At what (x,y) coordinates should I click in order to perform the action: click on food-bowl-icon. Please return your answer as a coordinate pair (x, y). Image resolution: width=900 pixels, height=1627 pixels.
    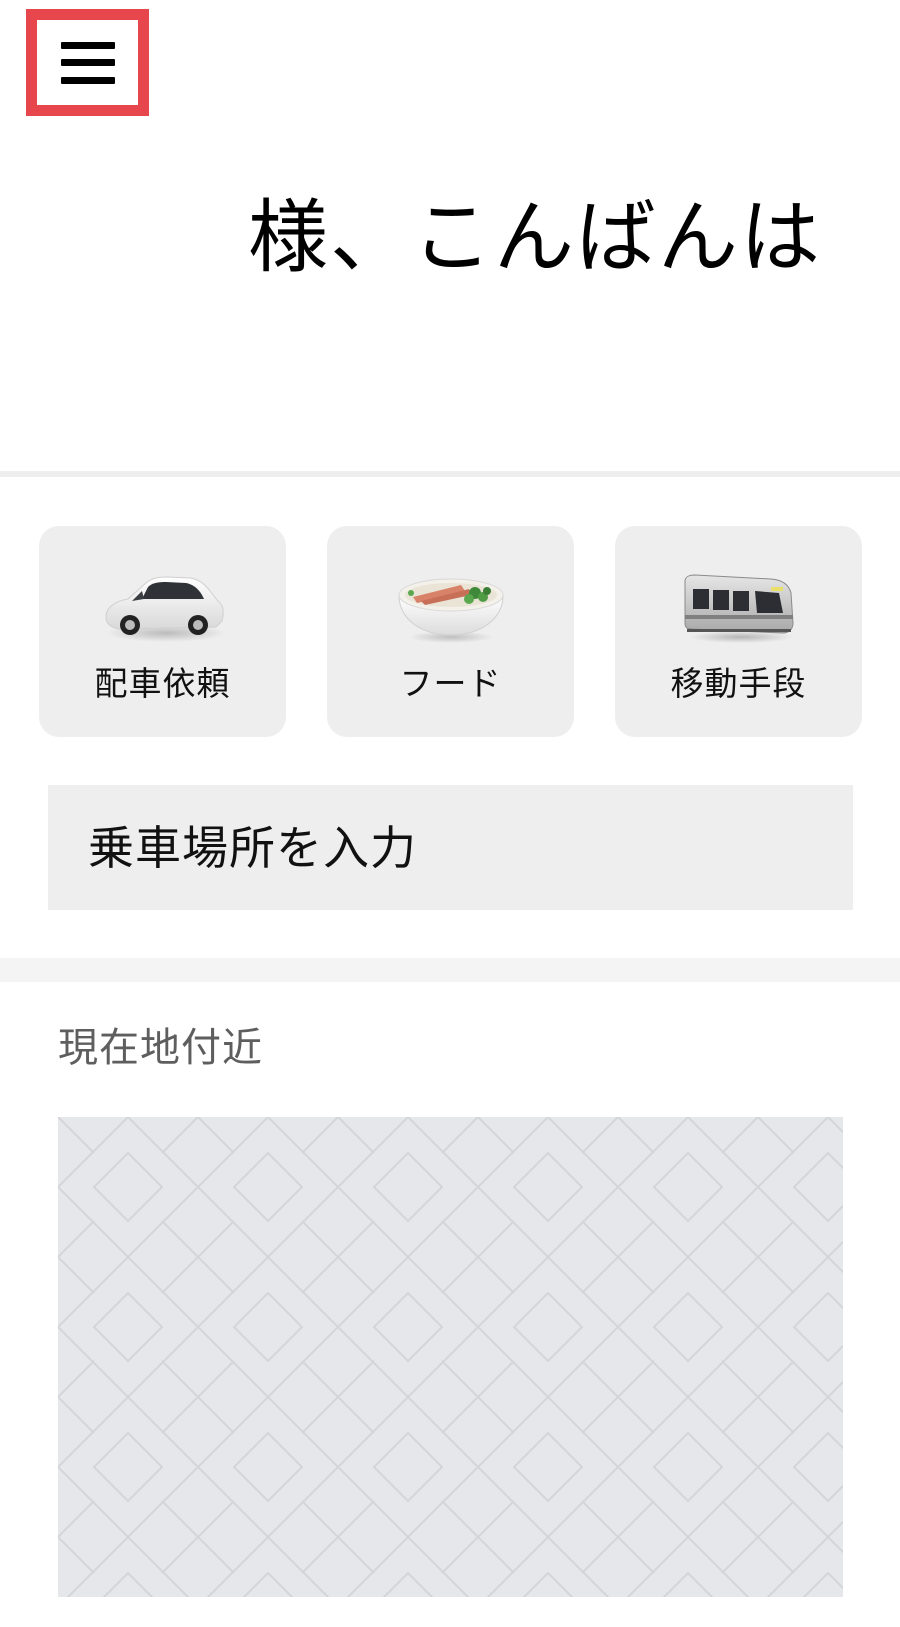
    Looking at the image, I should click on (450, 607).